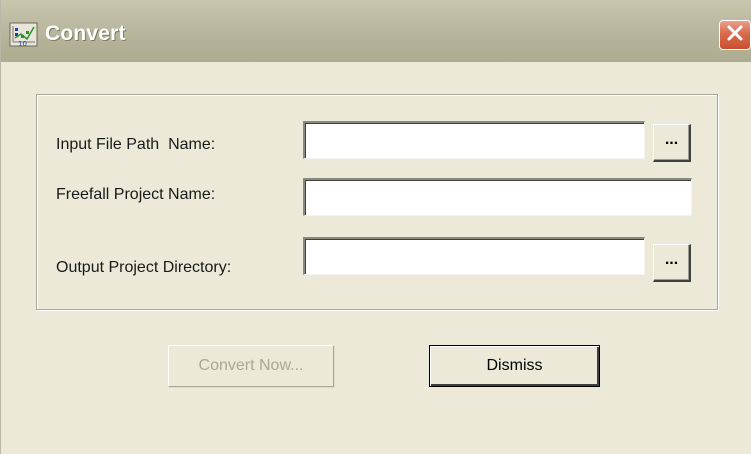 This screenshot has height=454, width=751. What do you see at coordinates (24, 35) in the screenshot?
I see `app-chart-icon: 10` at bounding box center [24, 35].